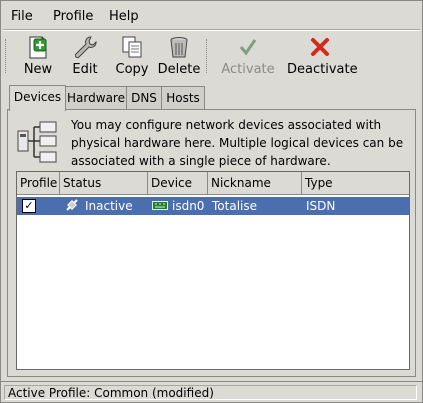 The image size is (423, 403). I want to click on tab-devices: Devices, so click(37, 98).